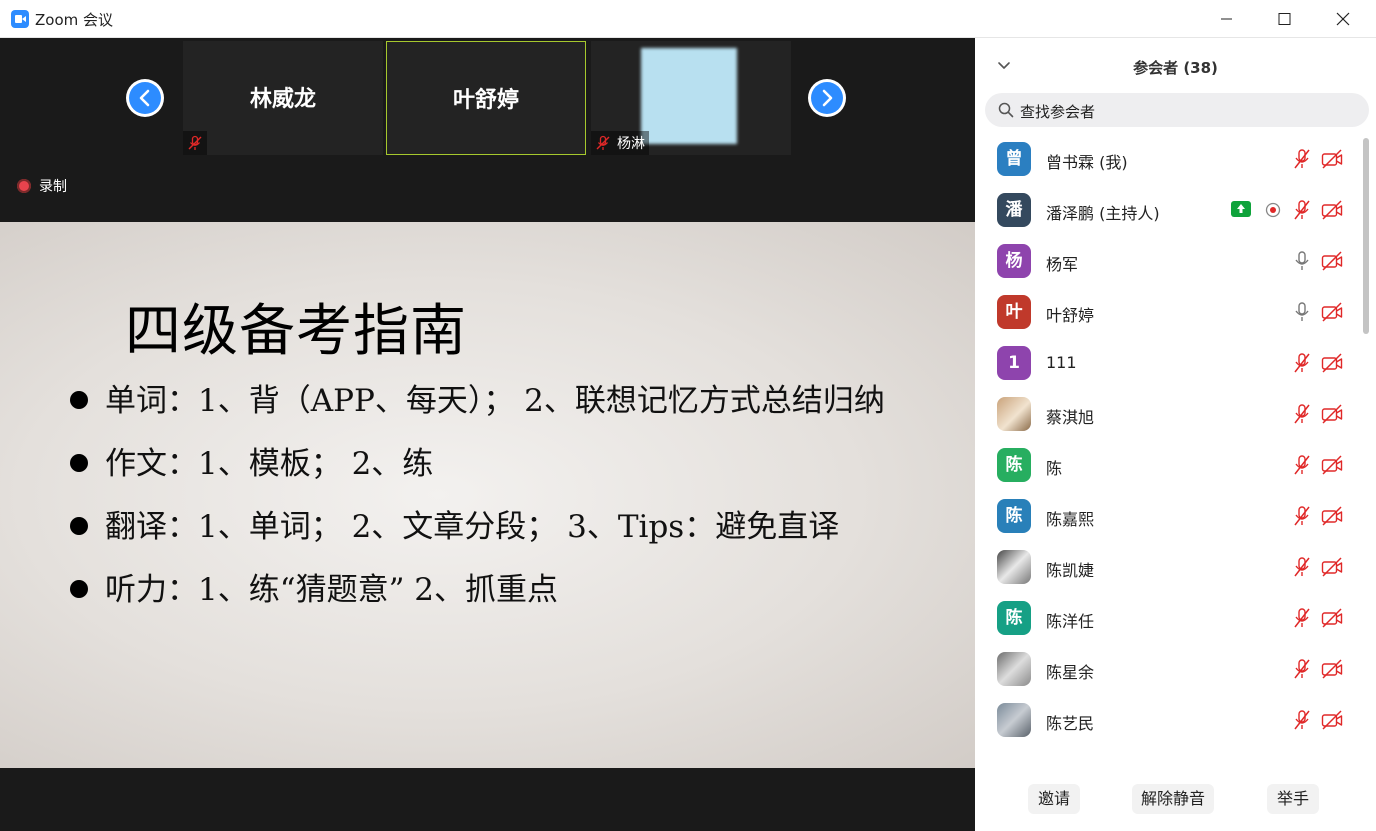 This screenshot has height=831, width=1376. I want to click on title-bar: Zoom 会议, so click(688, 19).